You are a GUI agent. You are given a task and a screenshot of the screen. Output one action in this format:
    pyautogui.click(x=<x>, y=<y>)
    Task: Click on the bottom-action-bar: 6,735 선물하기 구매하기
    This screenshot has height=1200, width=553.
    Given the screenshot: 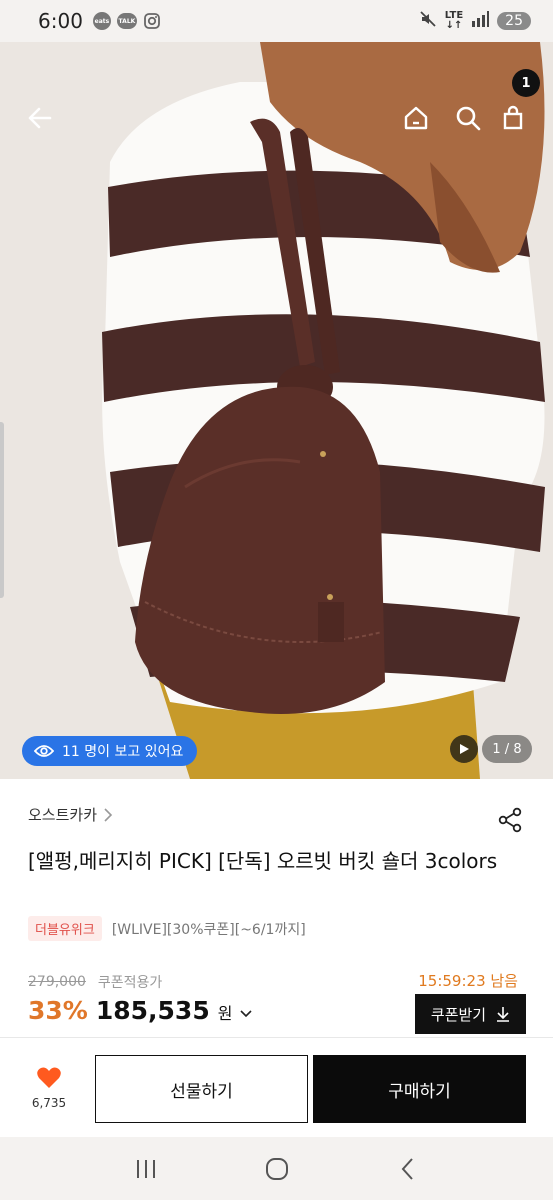 What is the action you would take?
    pyautogui.click(x=276, y=1087)
    